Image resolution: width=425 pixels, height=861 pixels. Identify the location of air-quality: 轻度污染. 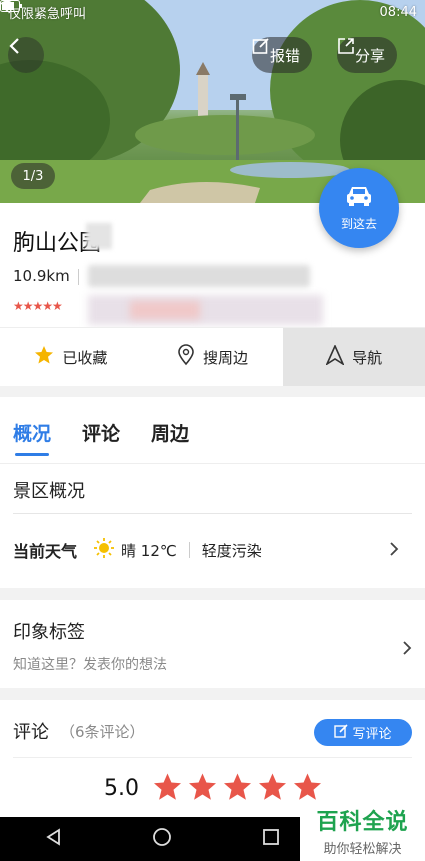
(231, 550).